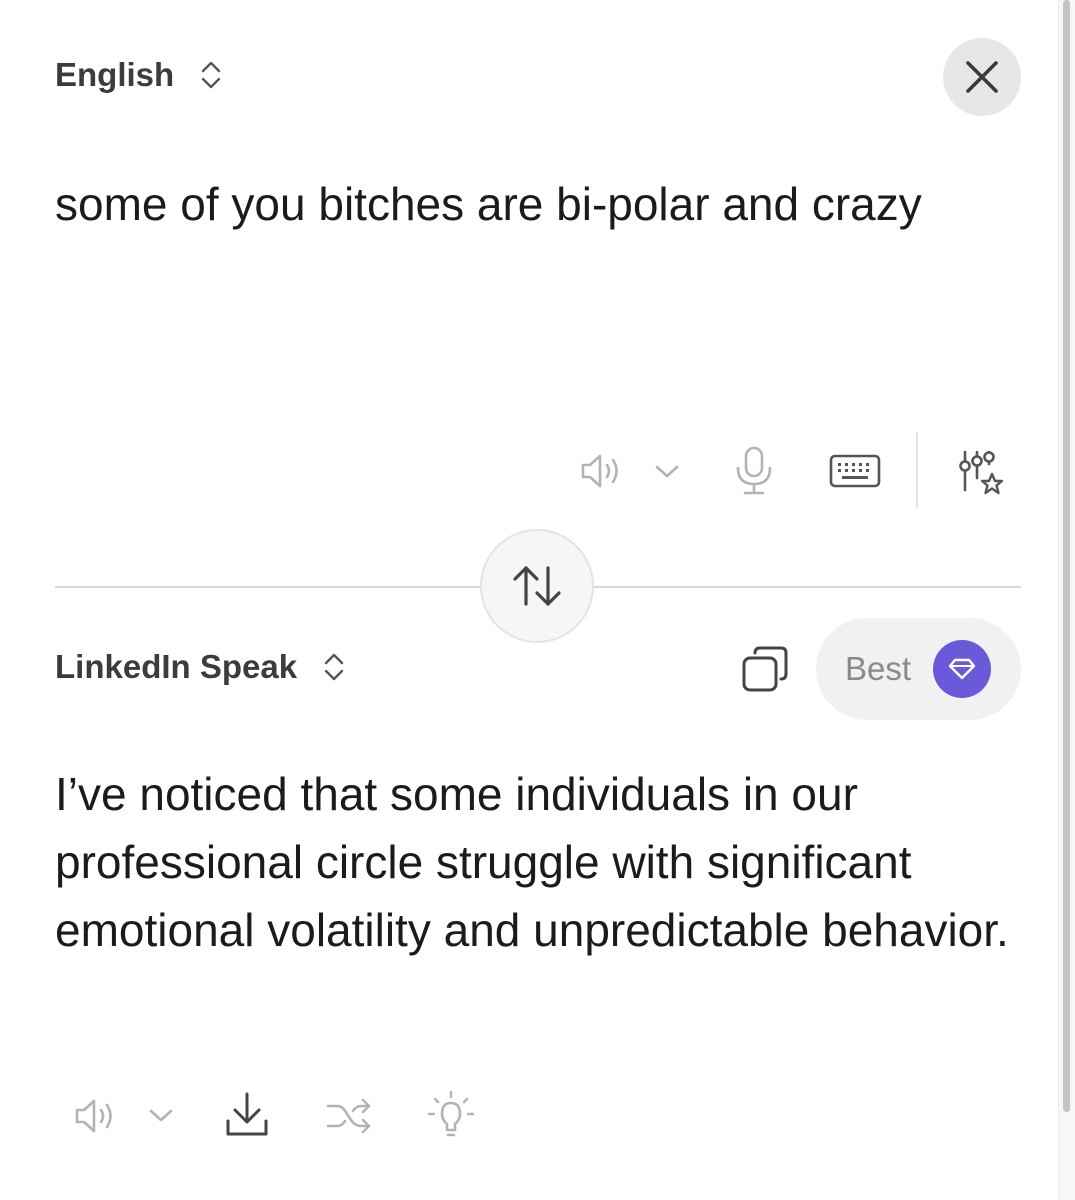 Image resolution: width=1075 pixels, height=1200 pixels. I want to click on source-voice-dropdown, so click(667, 471).